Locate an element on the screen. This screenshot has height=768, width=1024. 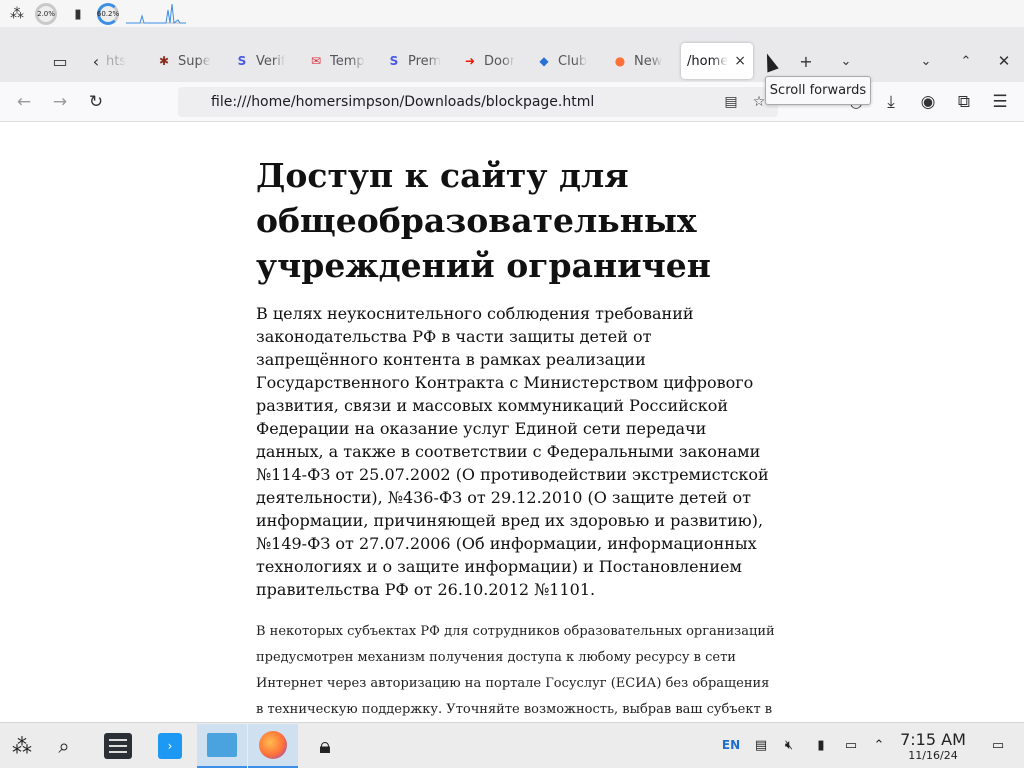
tab-1-label: Supe is located at coordinates (194, 61).